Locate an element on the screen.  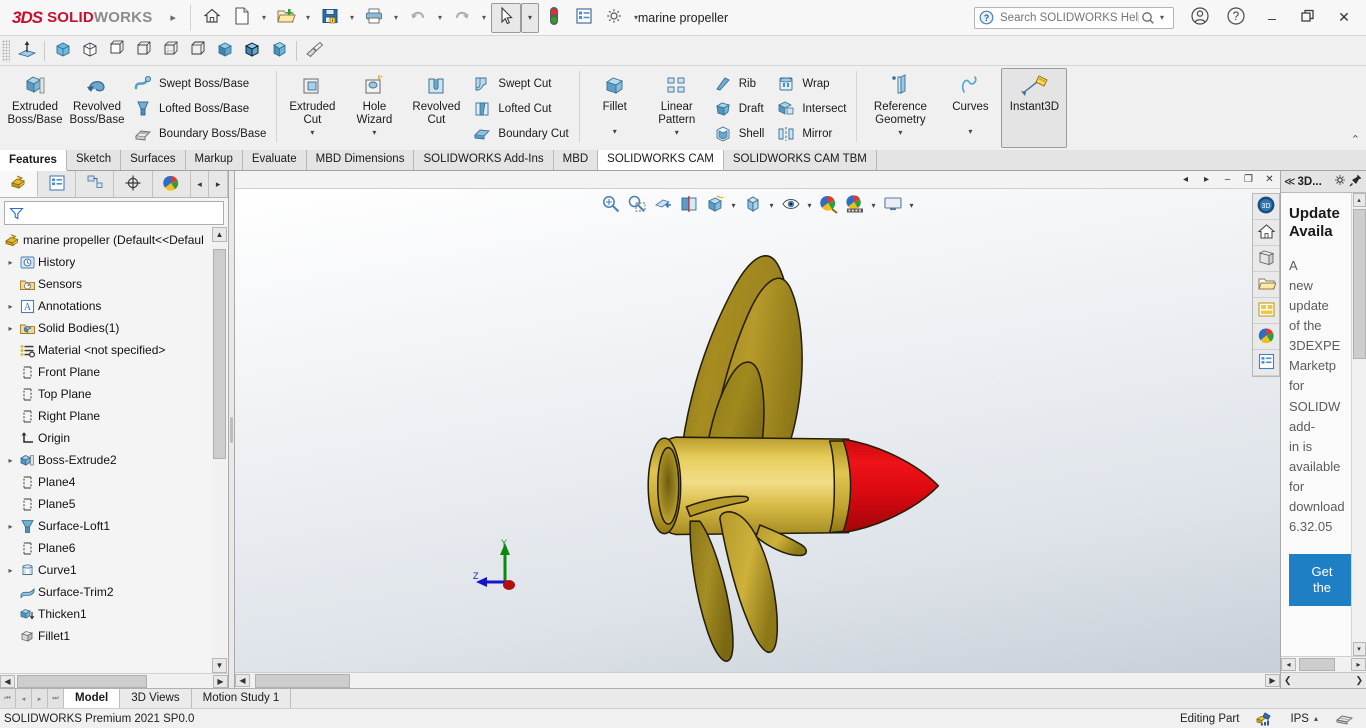
task-pane-scroll-down: ▾ is located at coordinates (1359, 649).